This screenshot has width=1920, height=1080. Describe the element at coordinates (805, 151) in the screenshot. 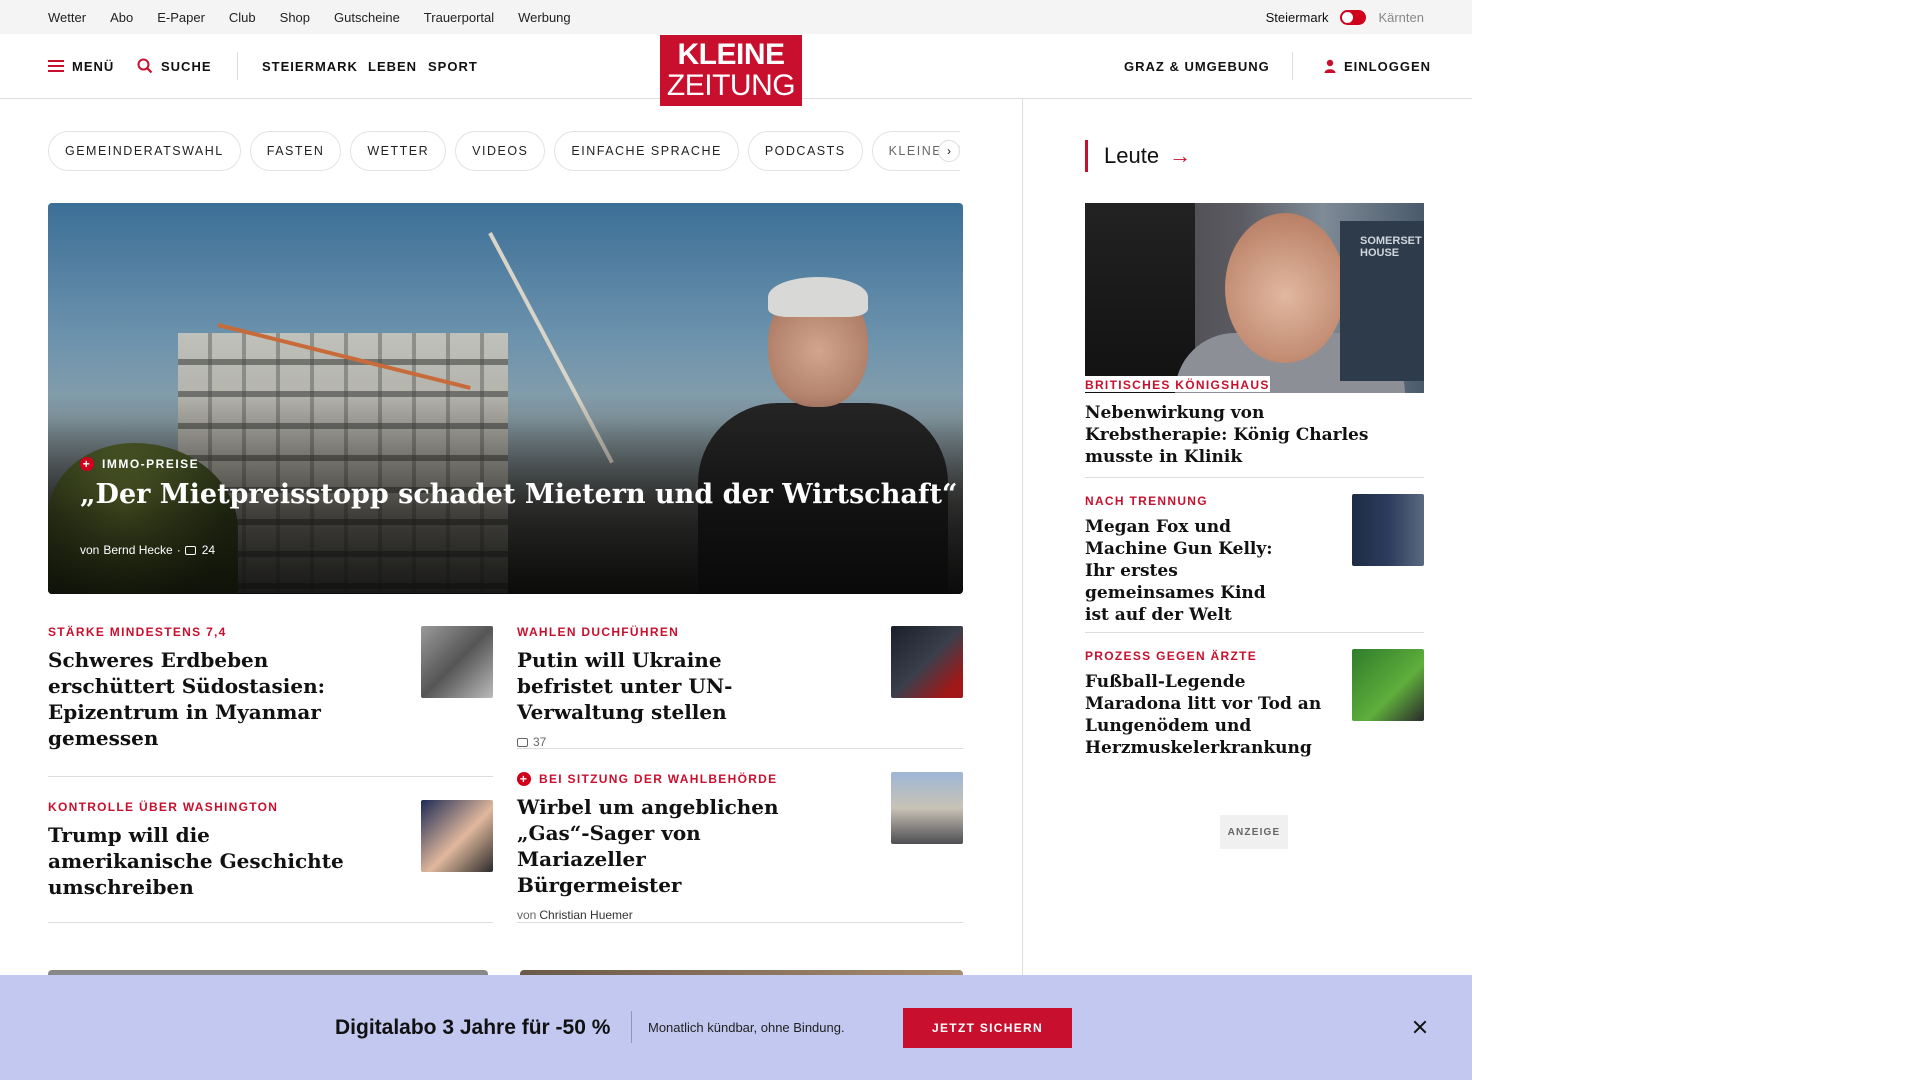

I see `chip-podcasts: PODCASTS` at that location.